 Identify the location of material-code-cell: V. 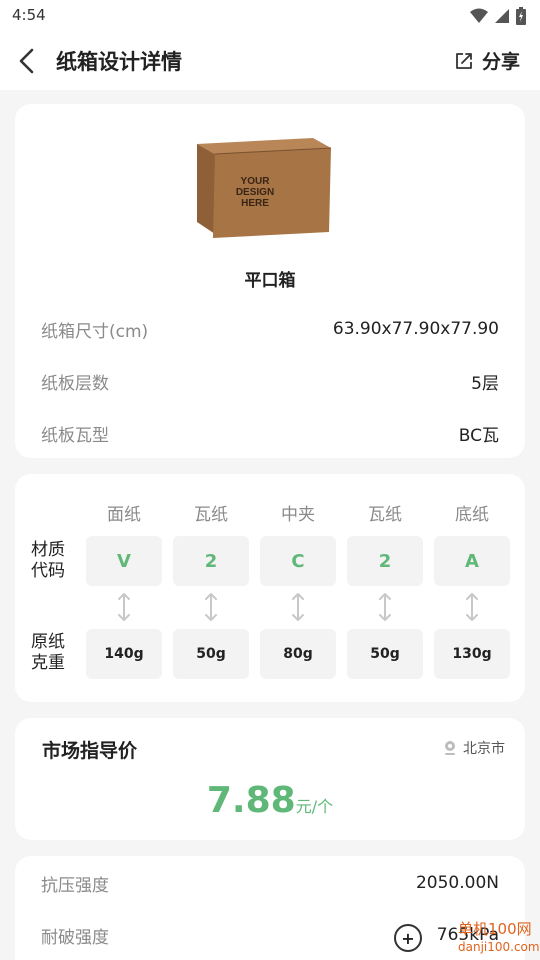
(124, 561).